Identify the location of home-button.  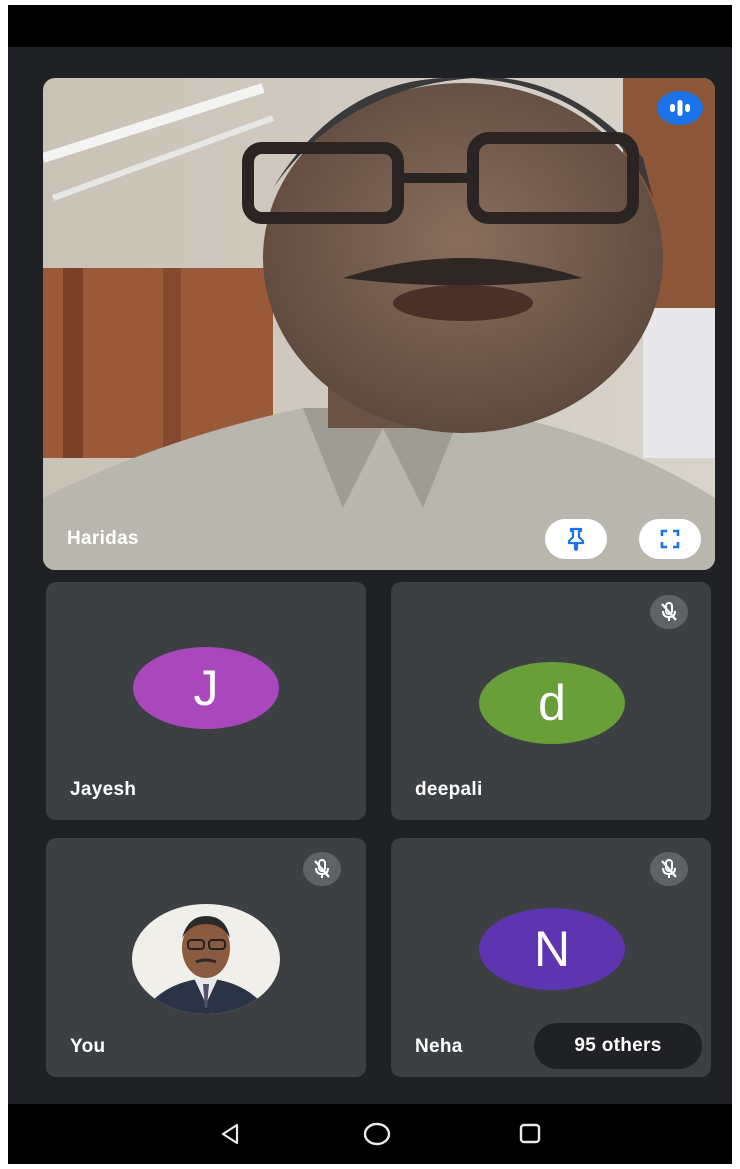
(377, 1134).